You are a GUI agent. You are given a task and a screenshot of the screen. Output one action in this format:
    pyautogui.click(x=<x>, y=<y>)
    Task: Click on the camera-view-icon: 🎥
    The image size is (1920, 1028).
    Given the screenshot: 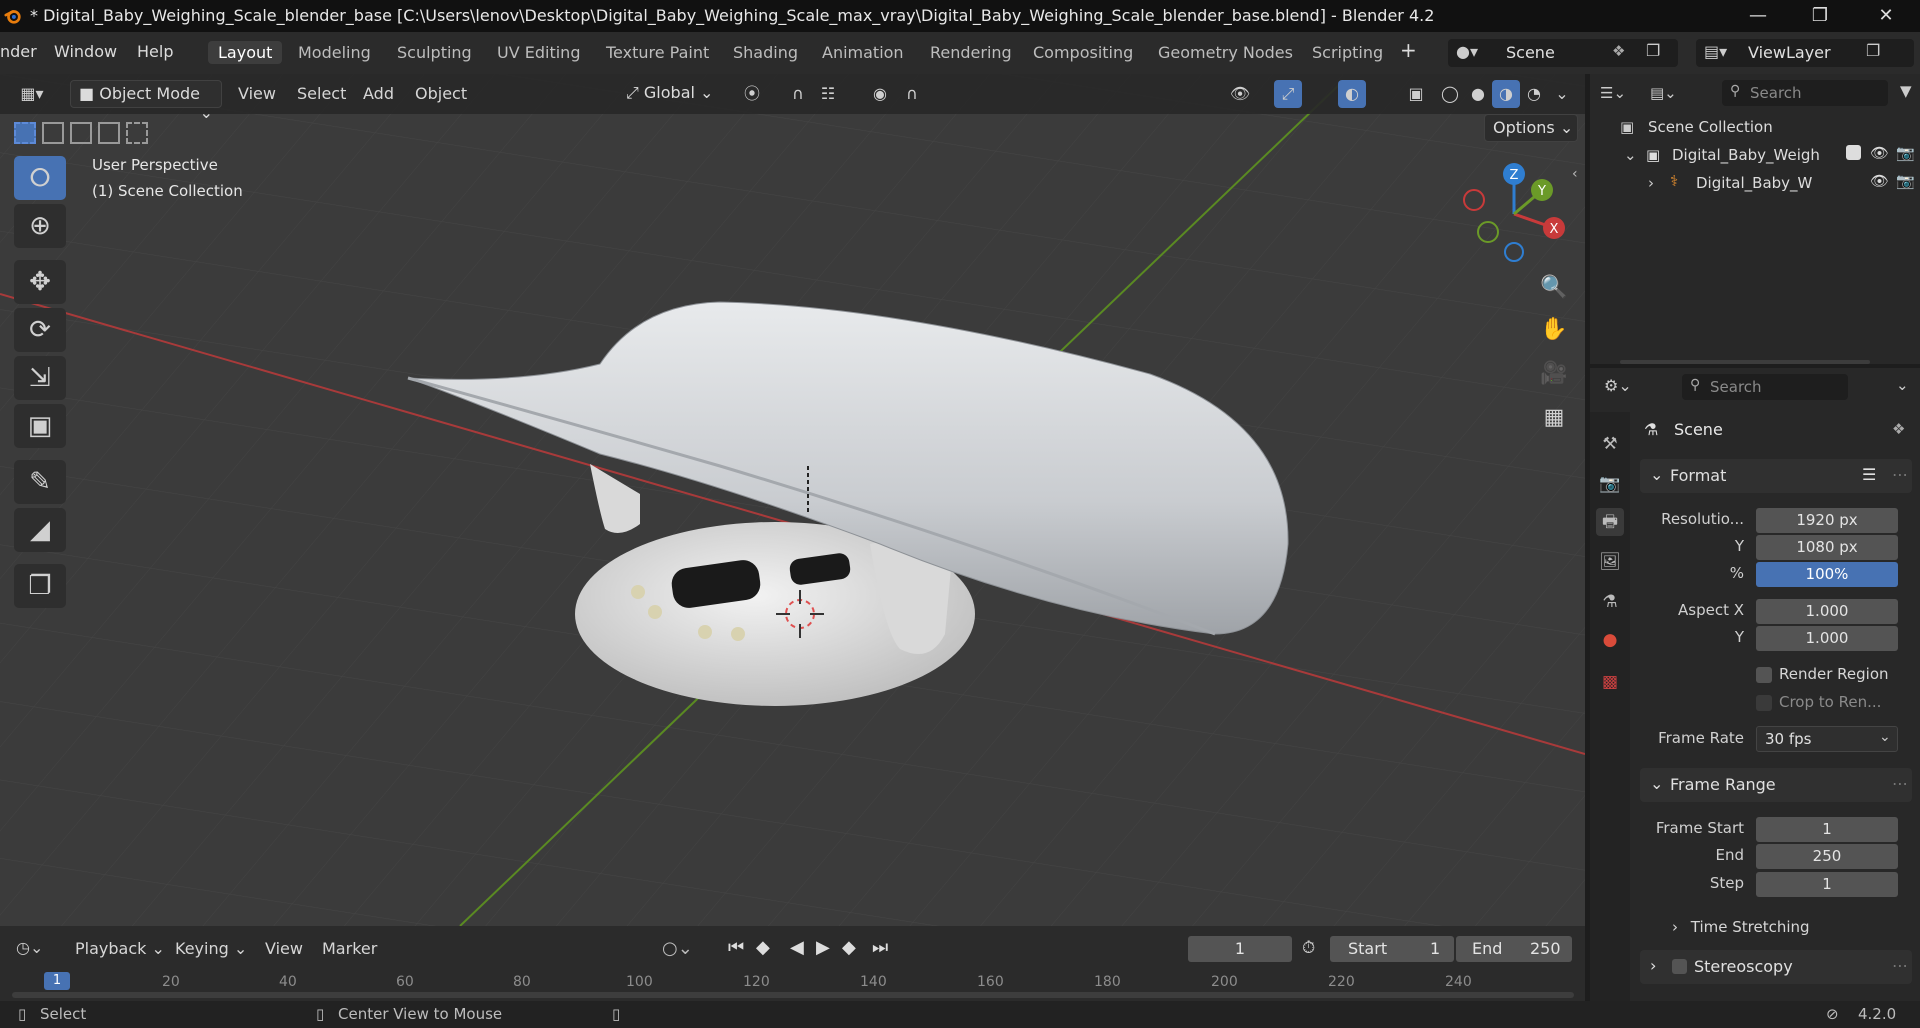 What is the action you would take?
    pyautogui.click(x=1554, y=374)
    